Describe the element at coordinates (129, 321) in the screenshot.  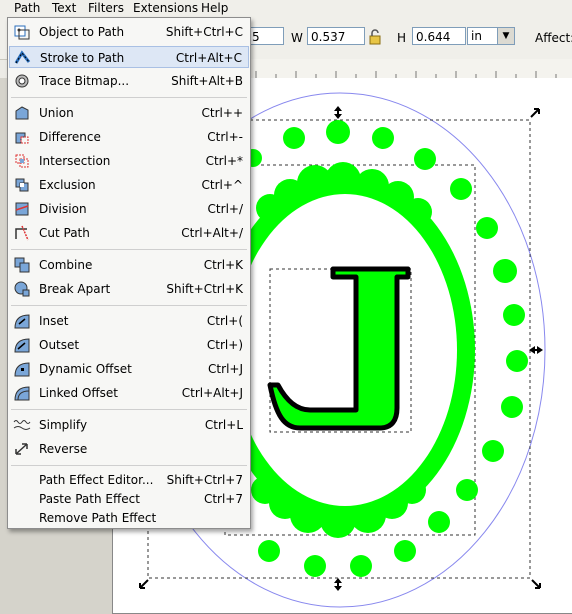
I see `menu-item-inset: Inset Ctrl+(` at that location.